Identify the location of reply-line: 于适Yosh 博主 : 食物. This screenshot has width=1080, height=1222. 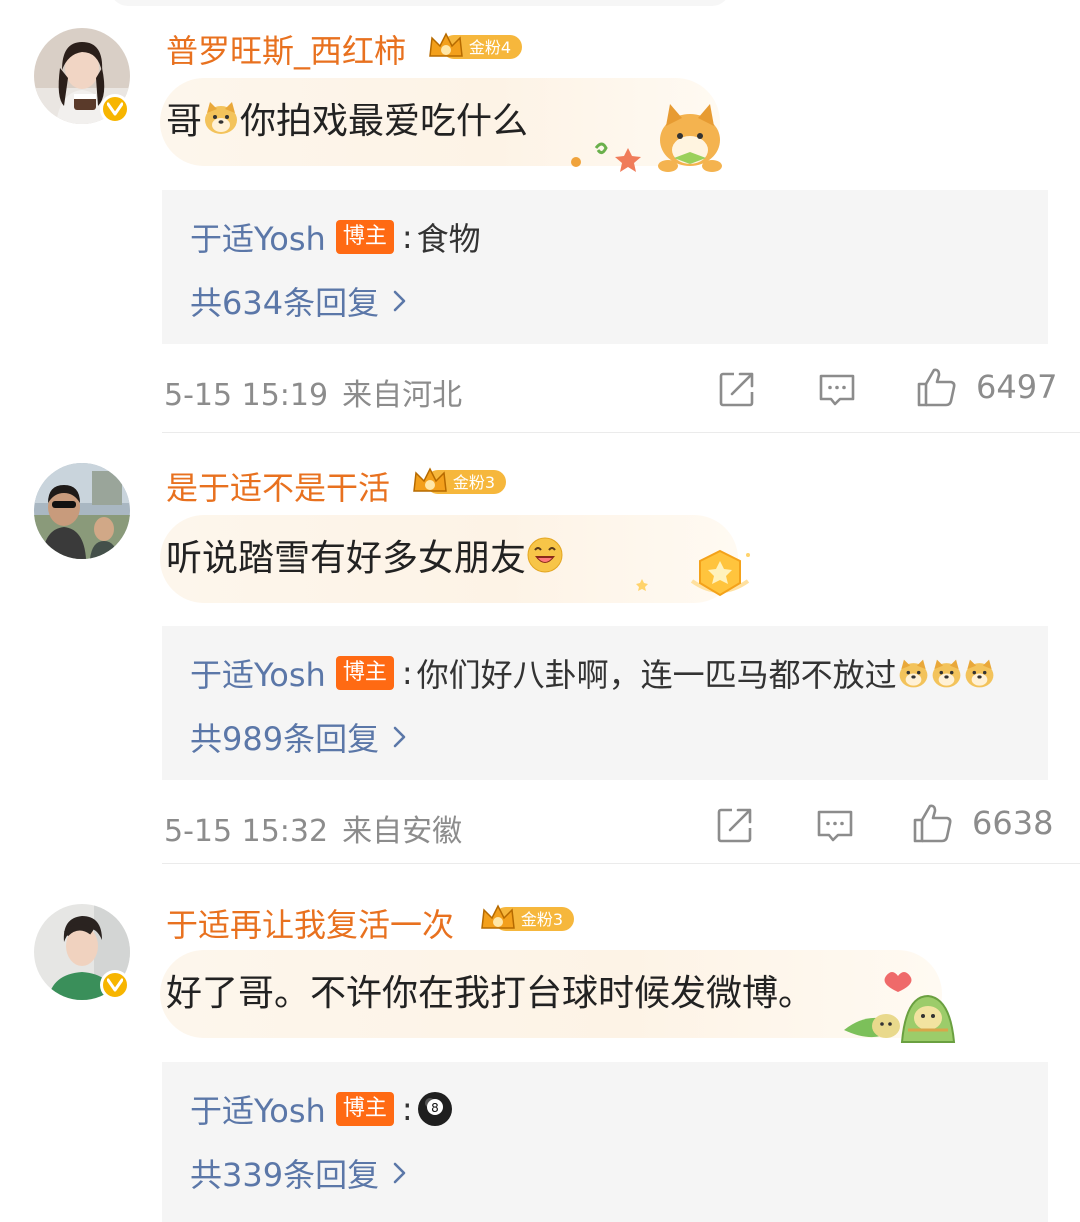
(335, 237).